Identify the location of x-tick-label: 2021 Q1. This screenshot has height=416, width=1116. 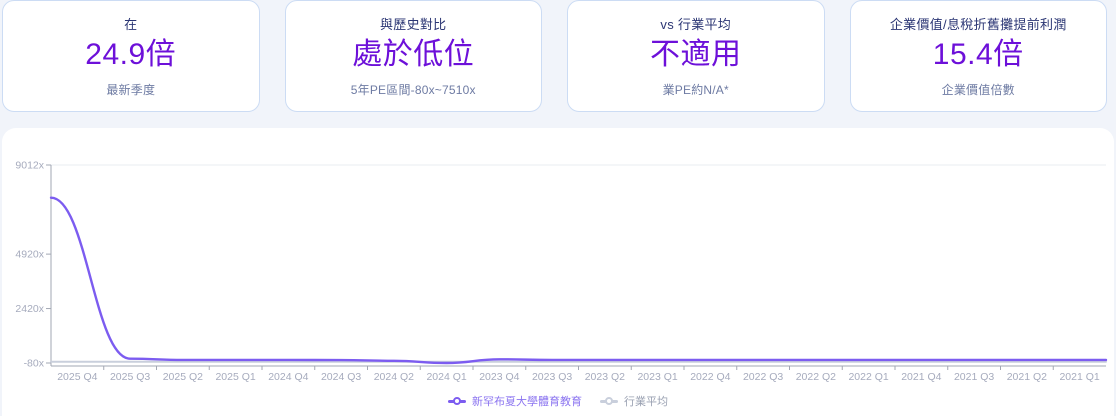
(1079, 377).